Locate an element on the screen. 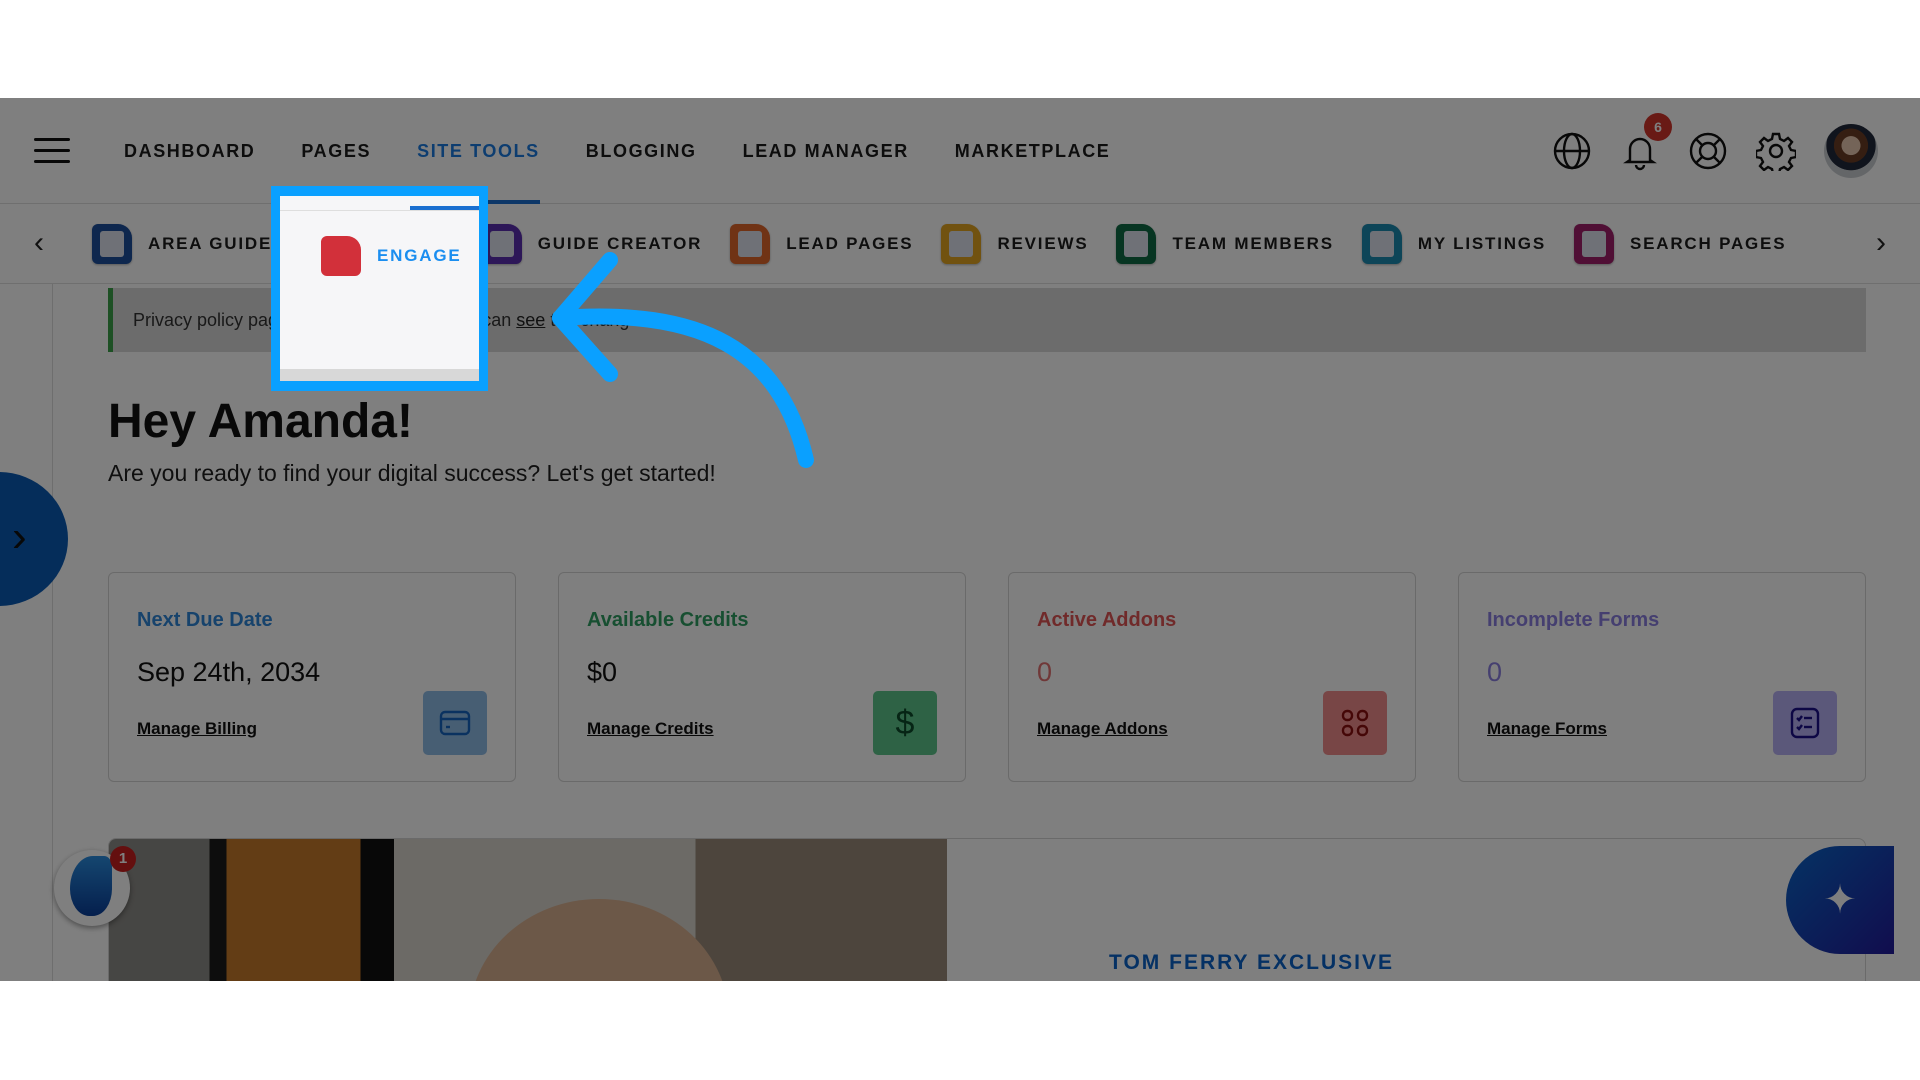 This screenshot has height=1080, width=1920. subtab-label: AREA GUIDES is located at coordinates (217, 243).